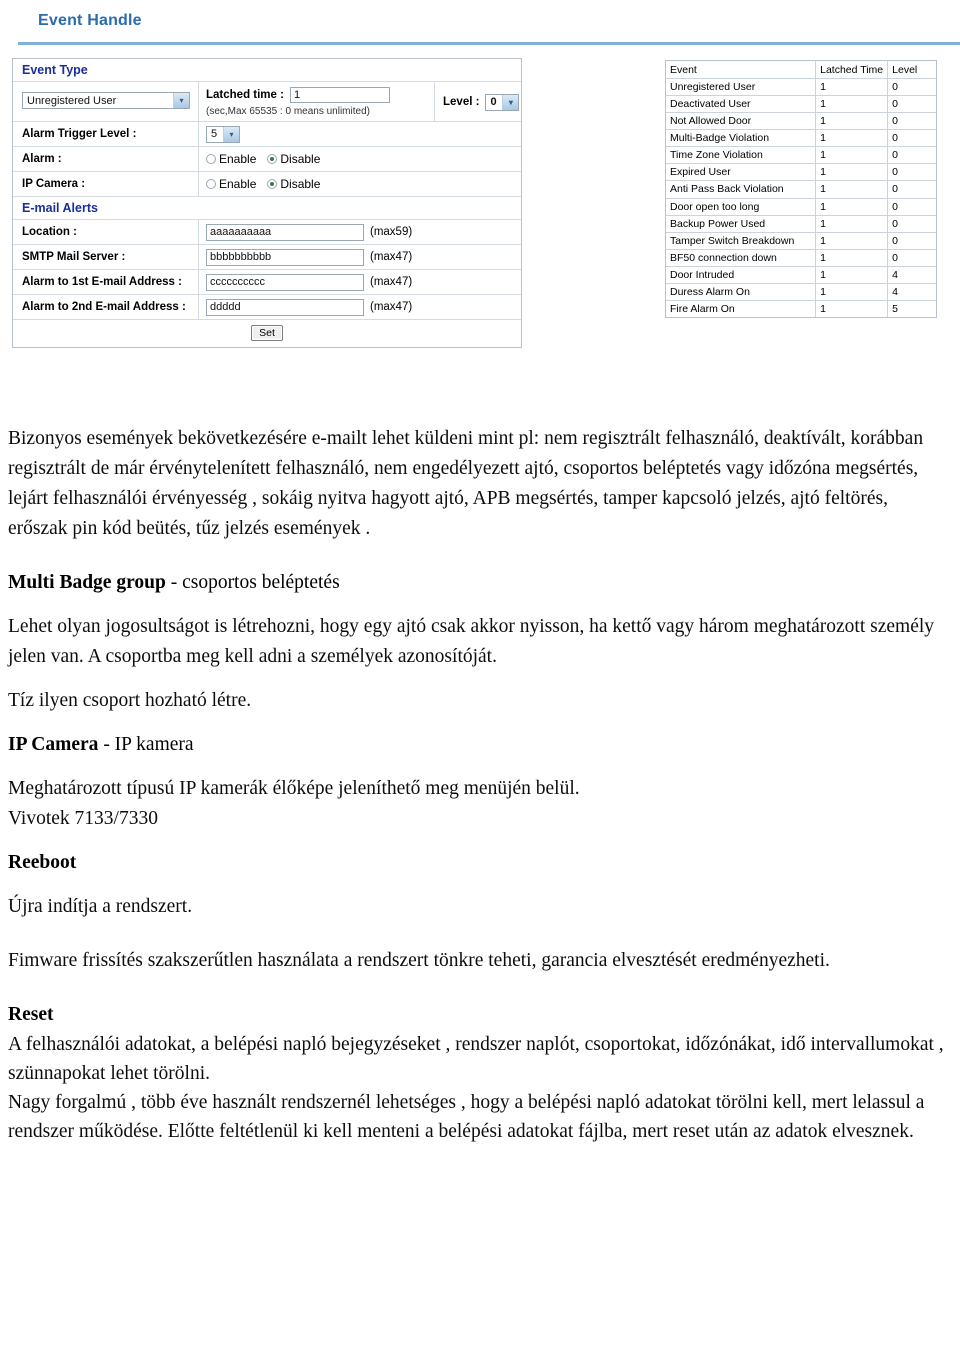 This screenshot has width=960, height=1362. What do you see at coordinates (223, 134) in the screenshot?
I see `alarm-trigger-level-select: 5 ▾` at bounding box center [223, 134].